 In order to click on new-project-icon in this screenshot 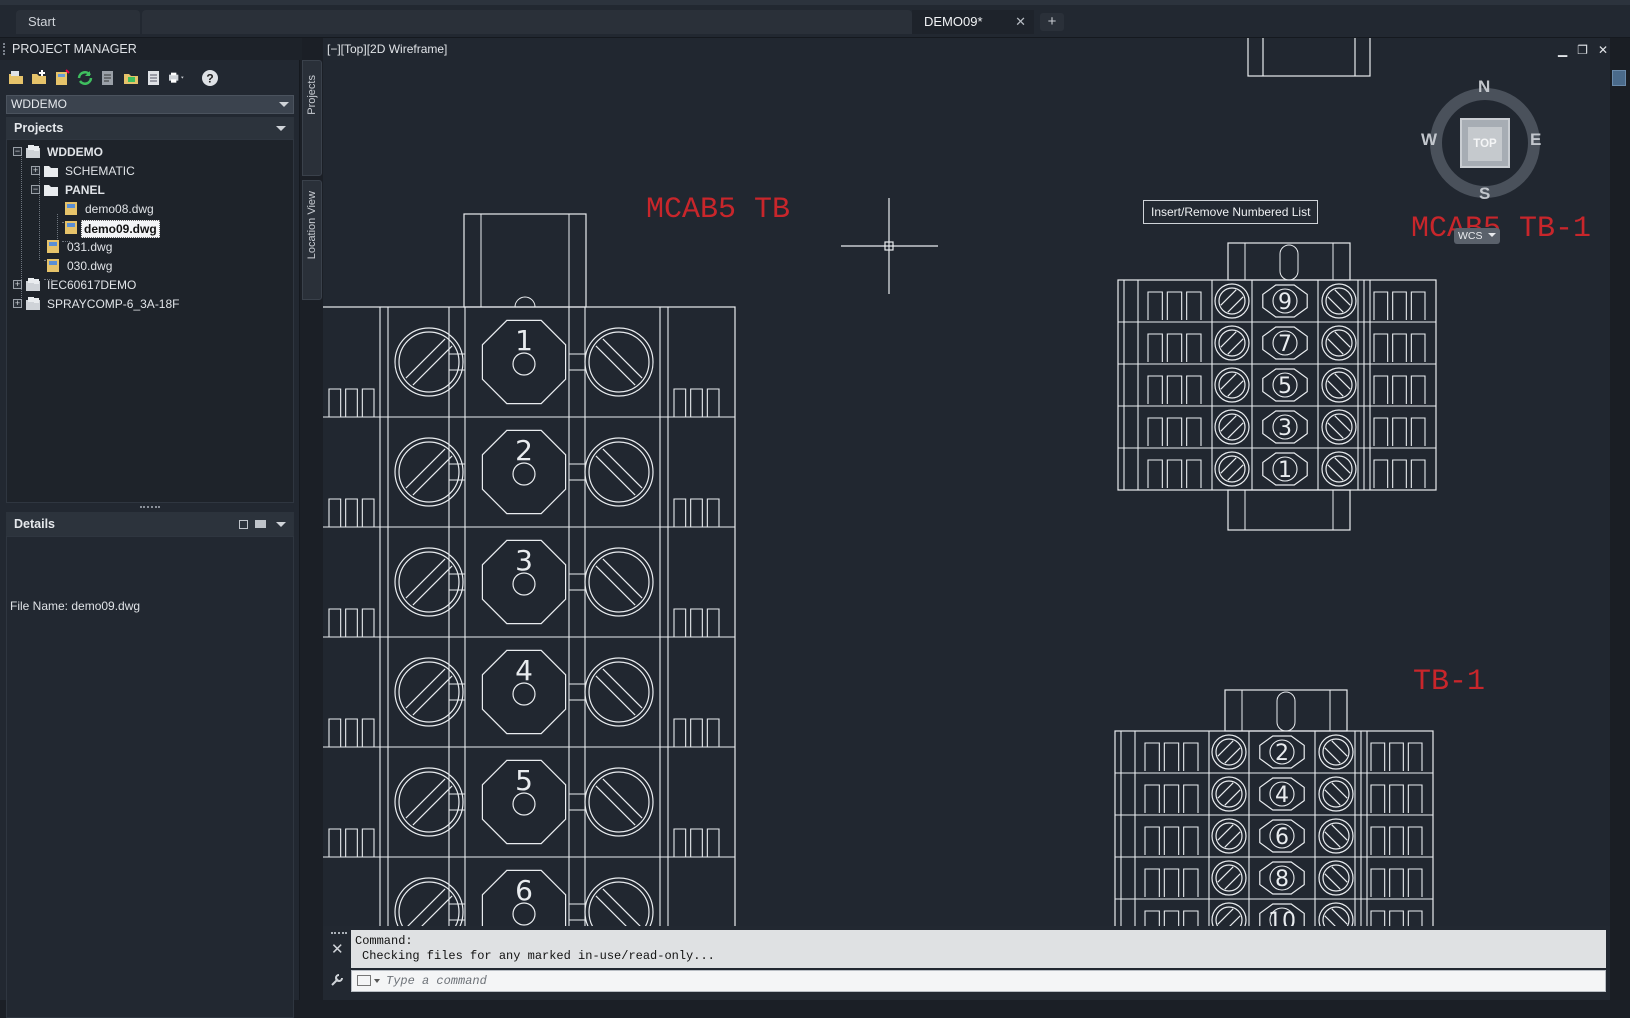, I will do `click(39, 78)`.